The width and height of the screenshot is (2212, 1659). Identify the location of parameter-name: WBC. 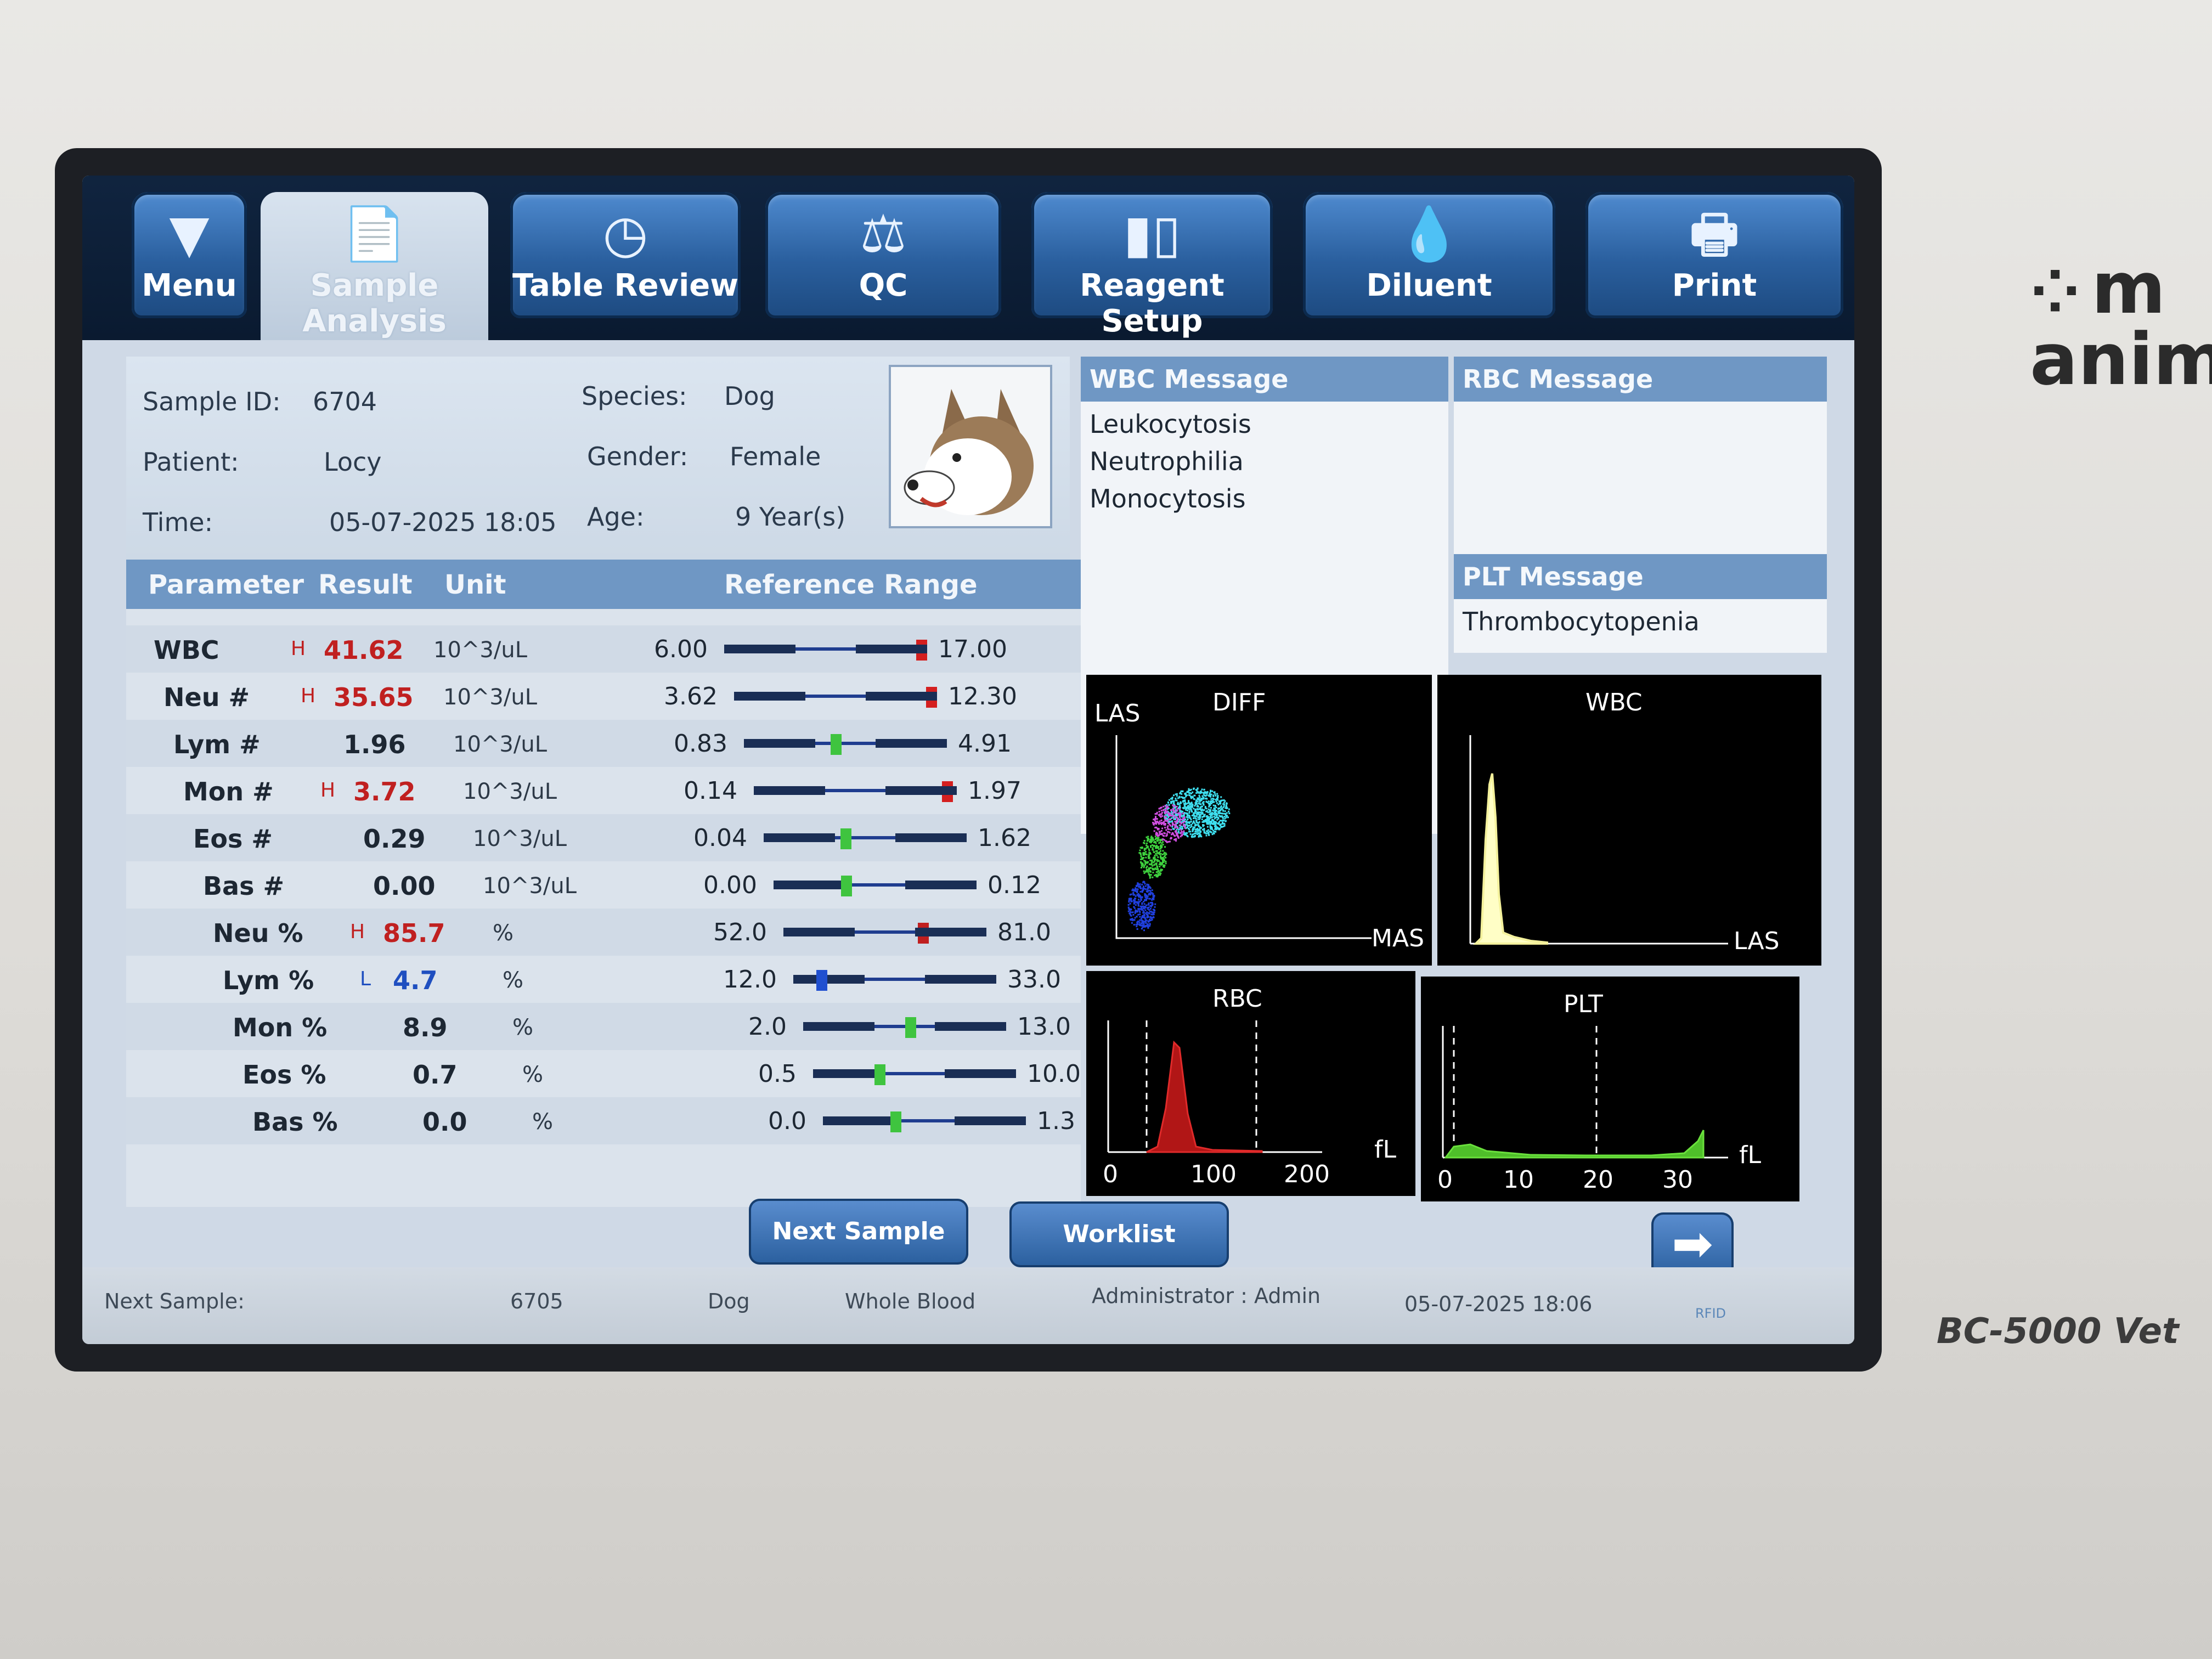
(186, 650).